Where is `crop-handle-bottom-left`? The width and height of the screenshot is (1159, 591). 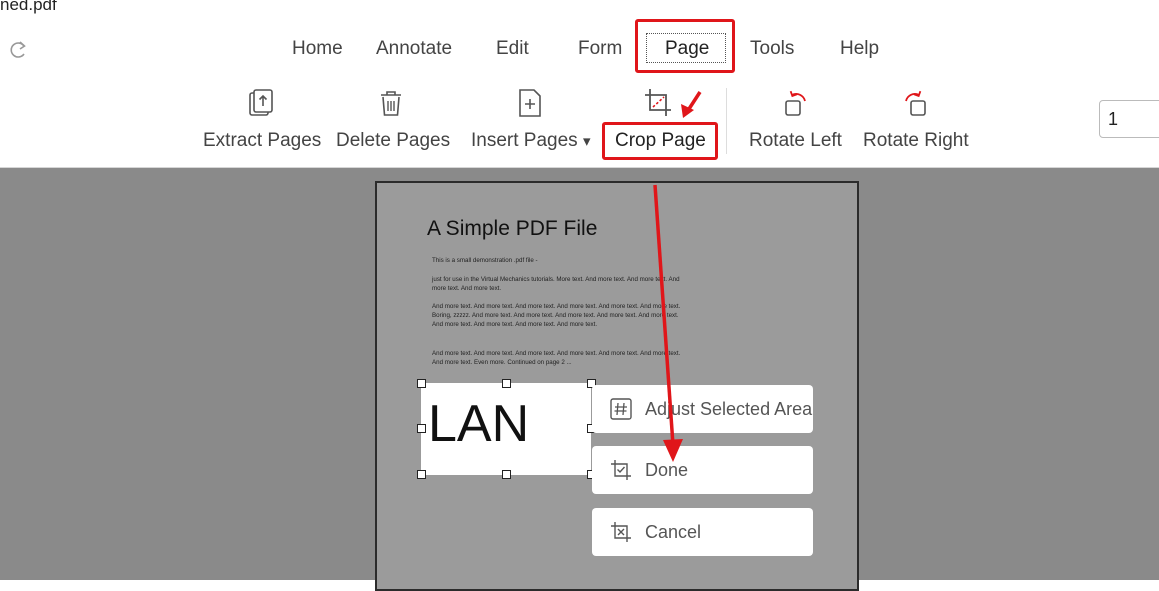 crop-handle-bottom-left is located at coordinates (421, 474).